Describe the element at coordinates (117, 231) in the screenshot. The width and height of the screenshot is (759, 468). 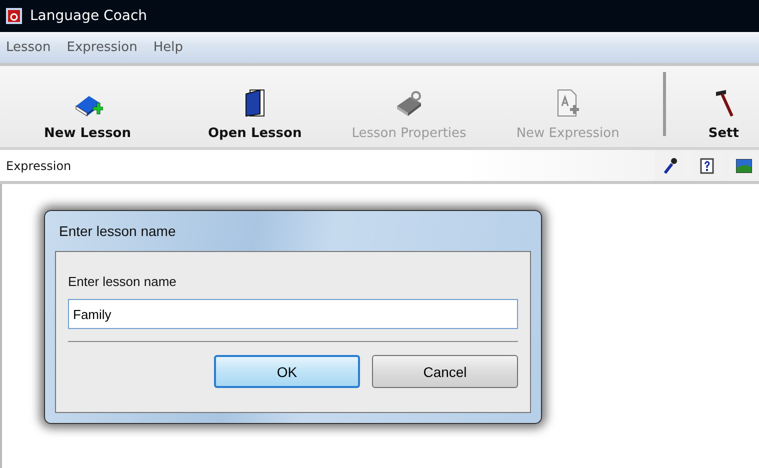
I see `dialog-title: Enter lesson name` at that location.